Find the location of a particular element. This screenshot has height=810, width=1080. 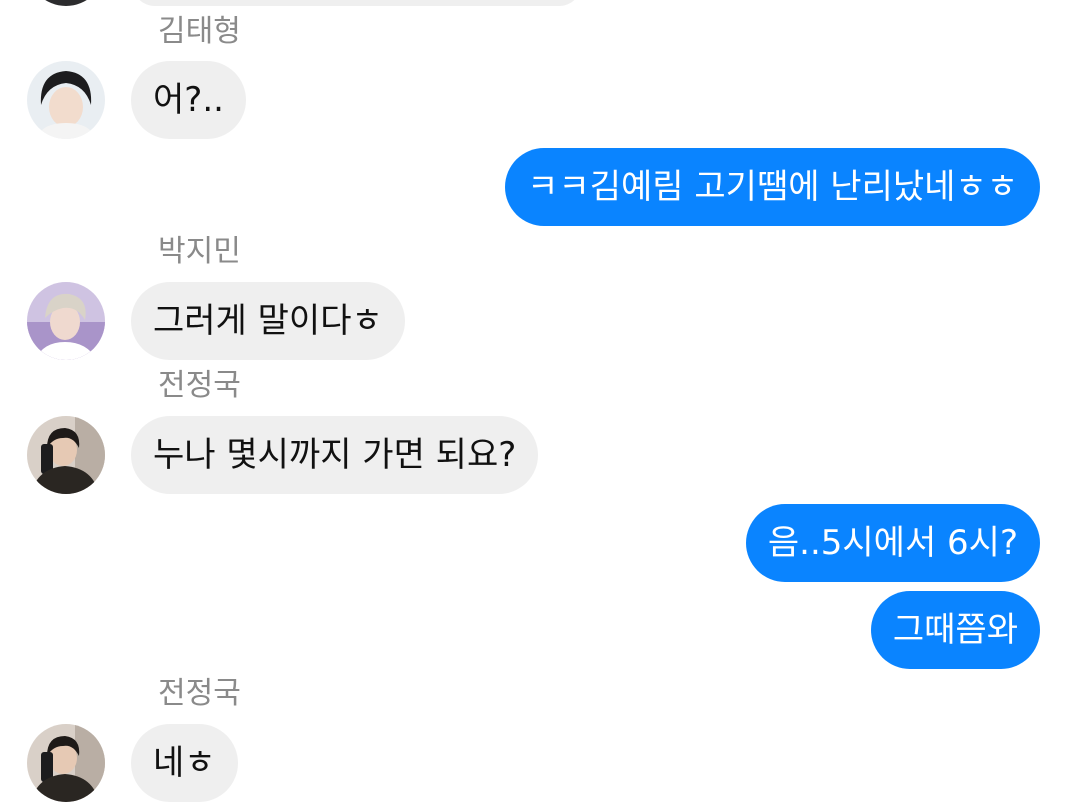

message-bubble-incoming: 네ㅎ is located at coordinates (184, 763).